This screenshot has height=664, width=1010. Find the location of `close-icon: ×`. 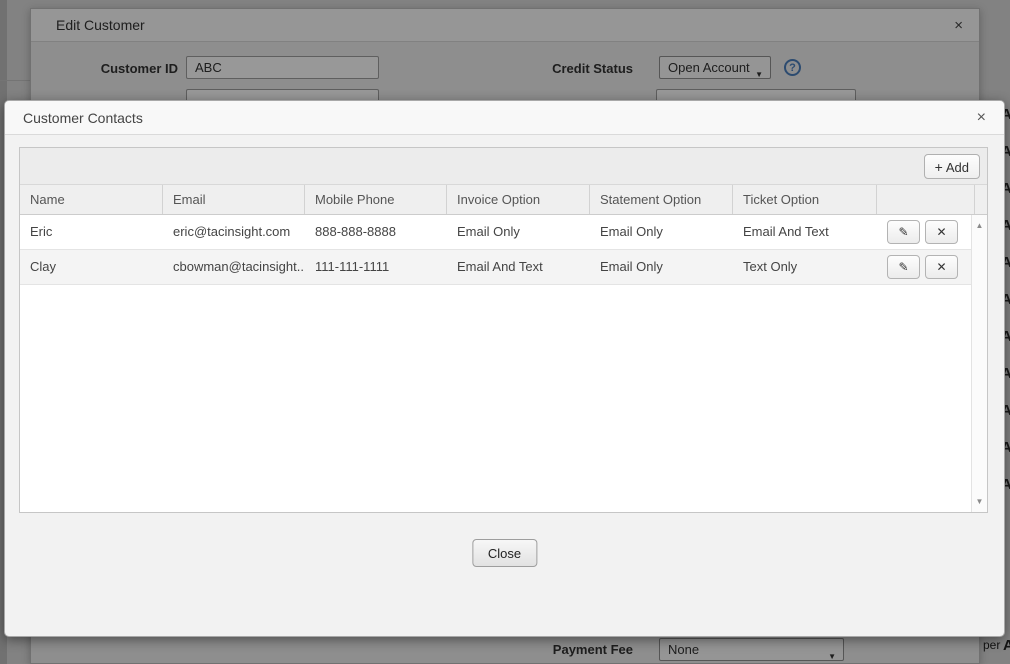

close-icon: × is located at coordinates (981, 118).